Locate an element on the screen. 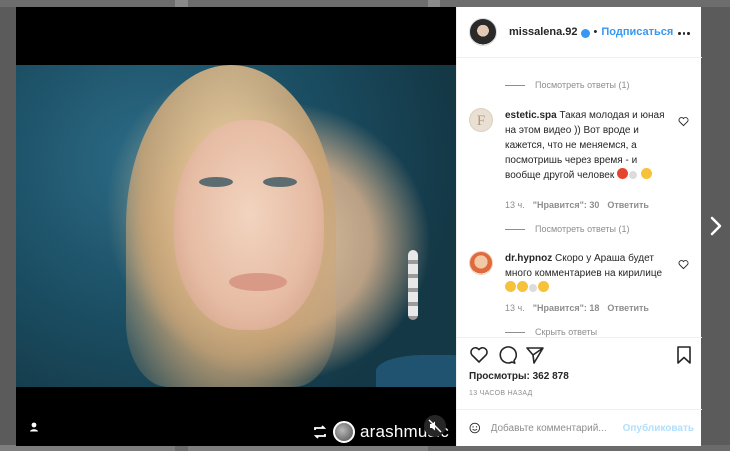  chevron-right-icon is located at coordinates (716, 226).